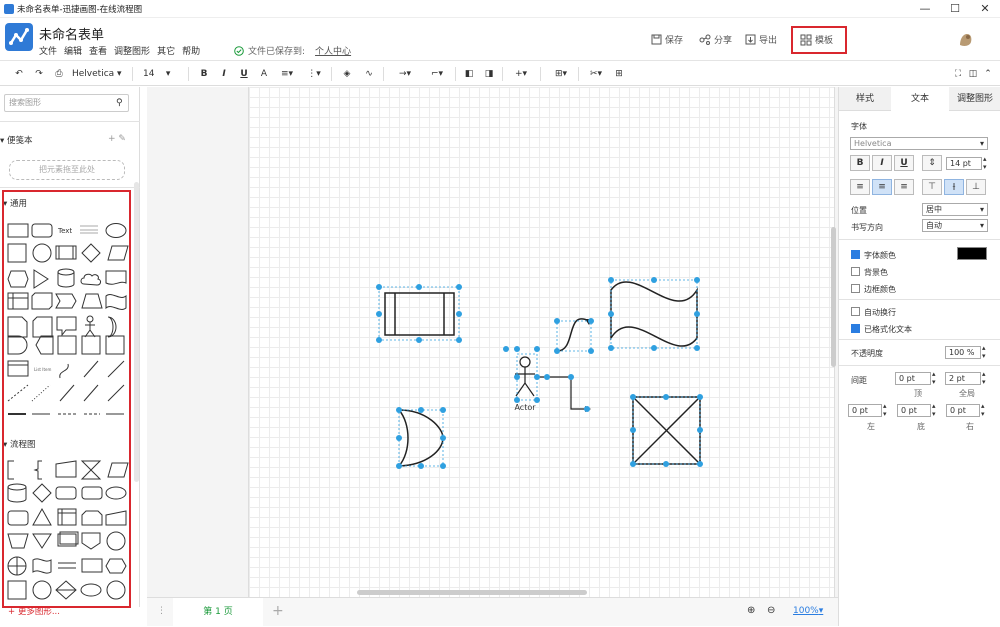 The width and height of the screenshot is (1000, 627). Describe the element at coordinates (472, 592) in the screenshot. I see `canvas-horizontal-scrollbar` at that location.